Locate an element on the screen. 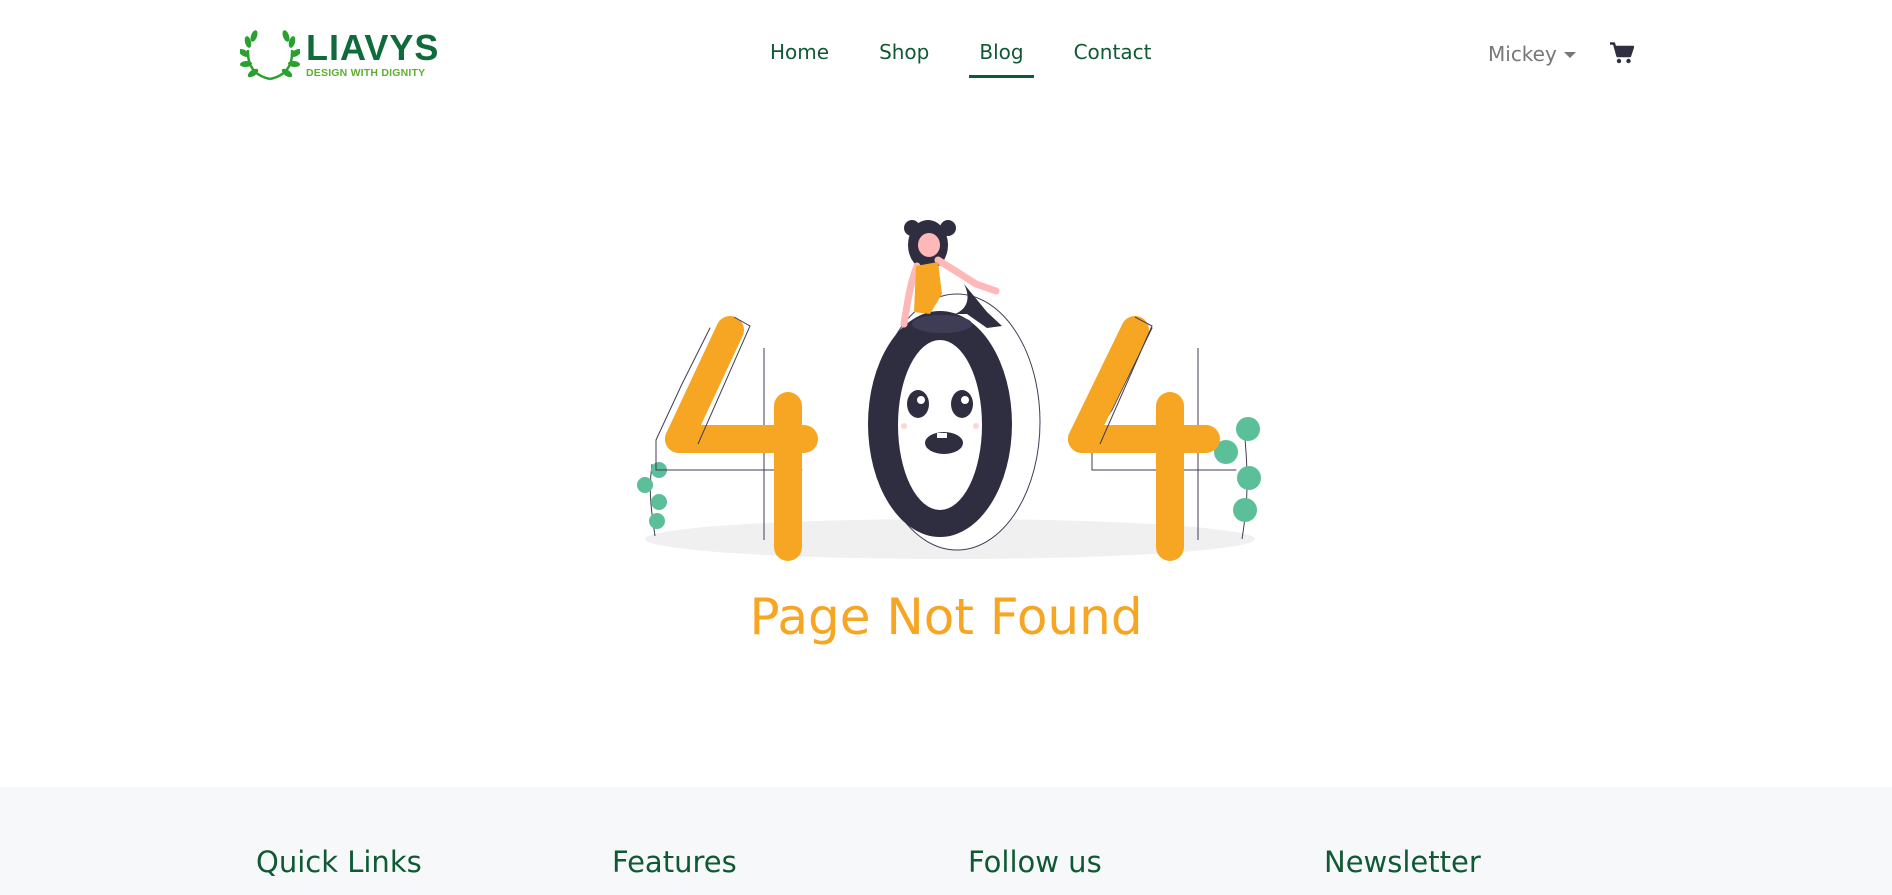  logo-name: LIAVYS is located at coordinates (373, 47).